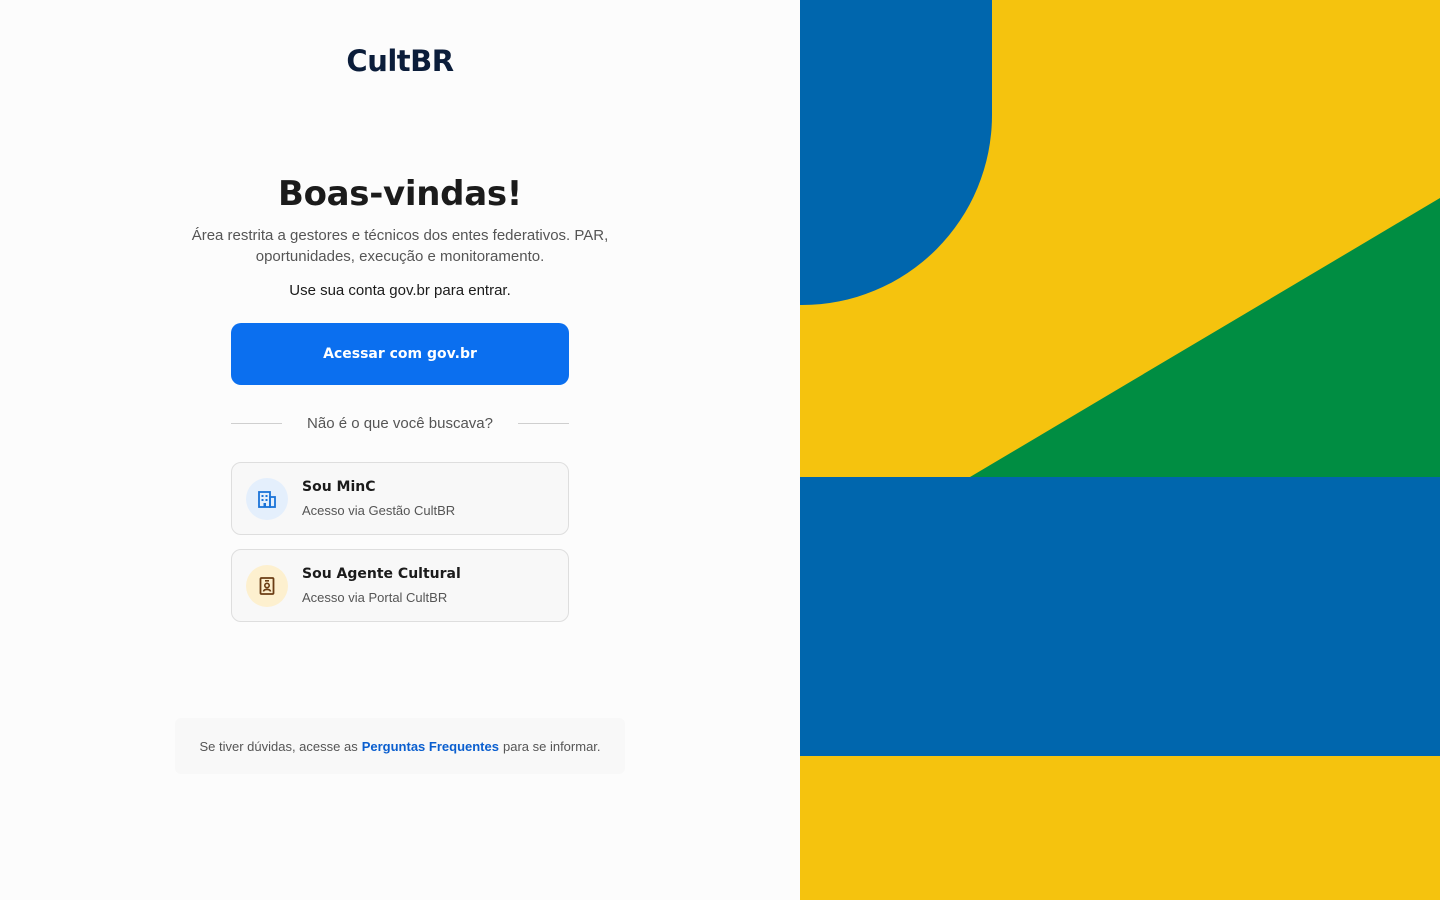 This screenshot has height=900, width=1440. Describe the element at coordinates (278, 746) in the screenshot. I see `help-prefix: Se tiver dúvidas, acesse as` at that location.